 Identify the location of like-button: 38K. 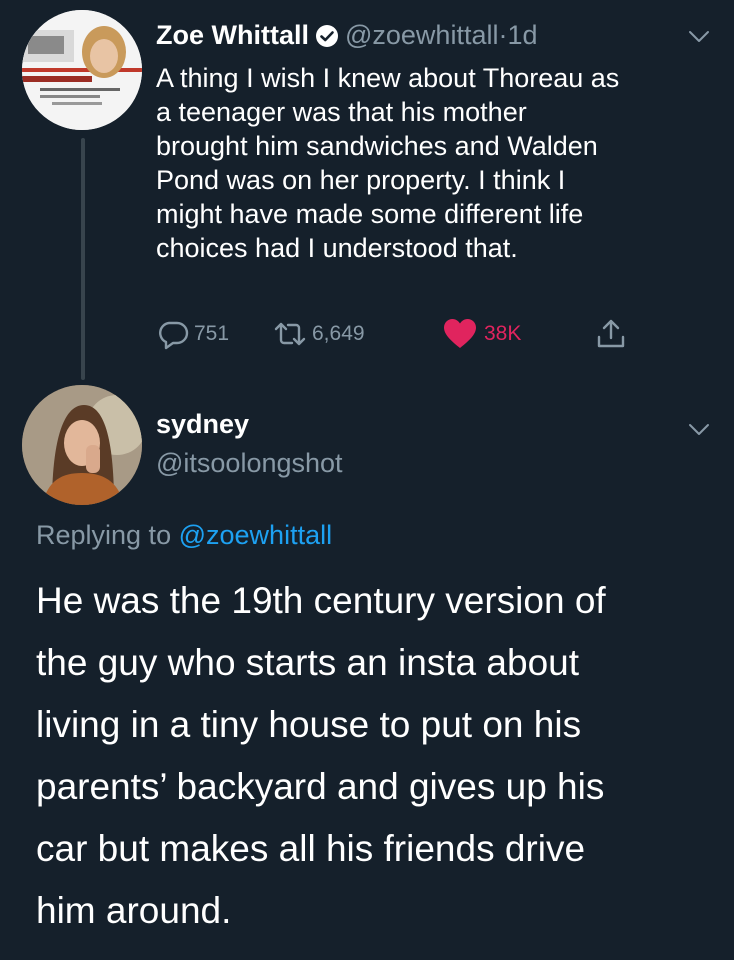
(481, 334).